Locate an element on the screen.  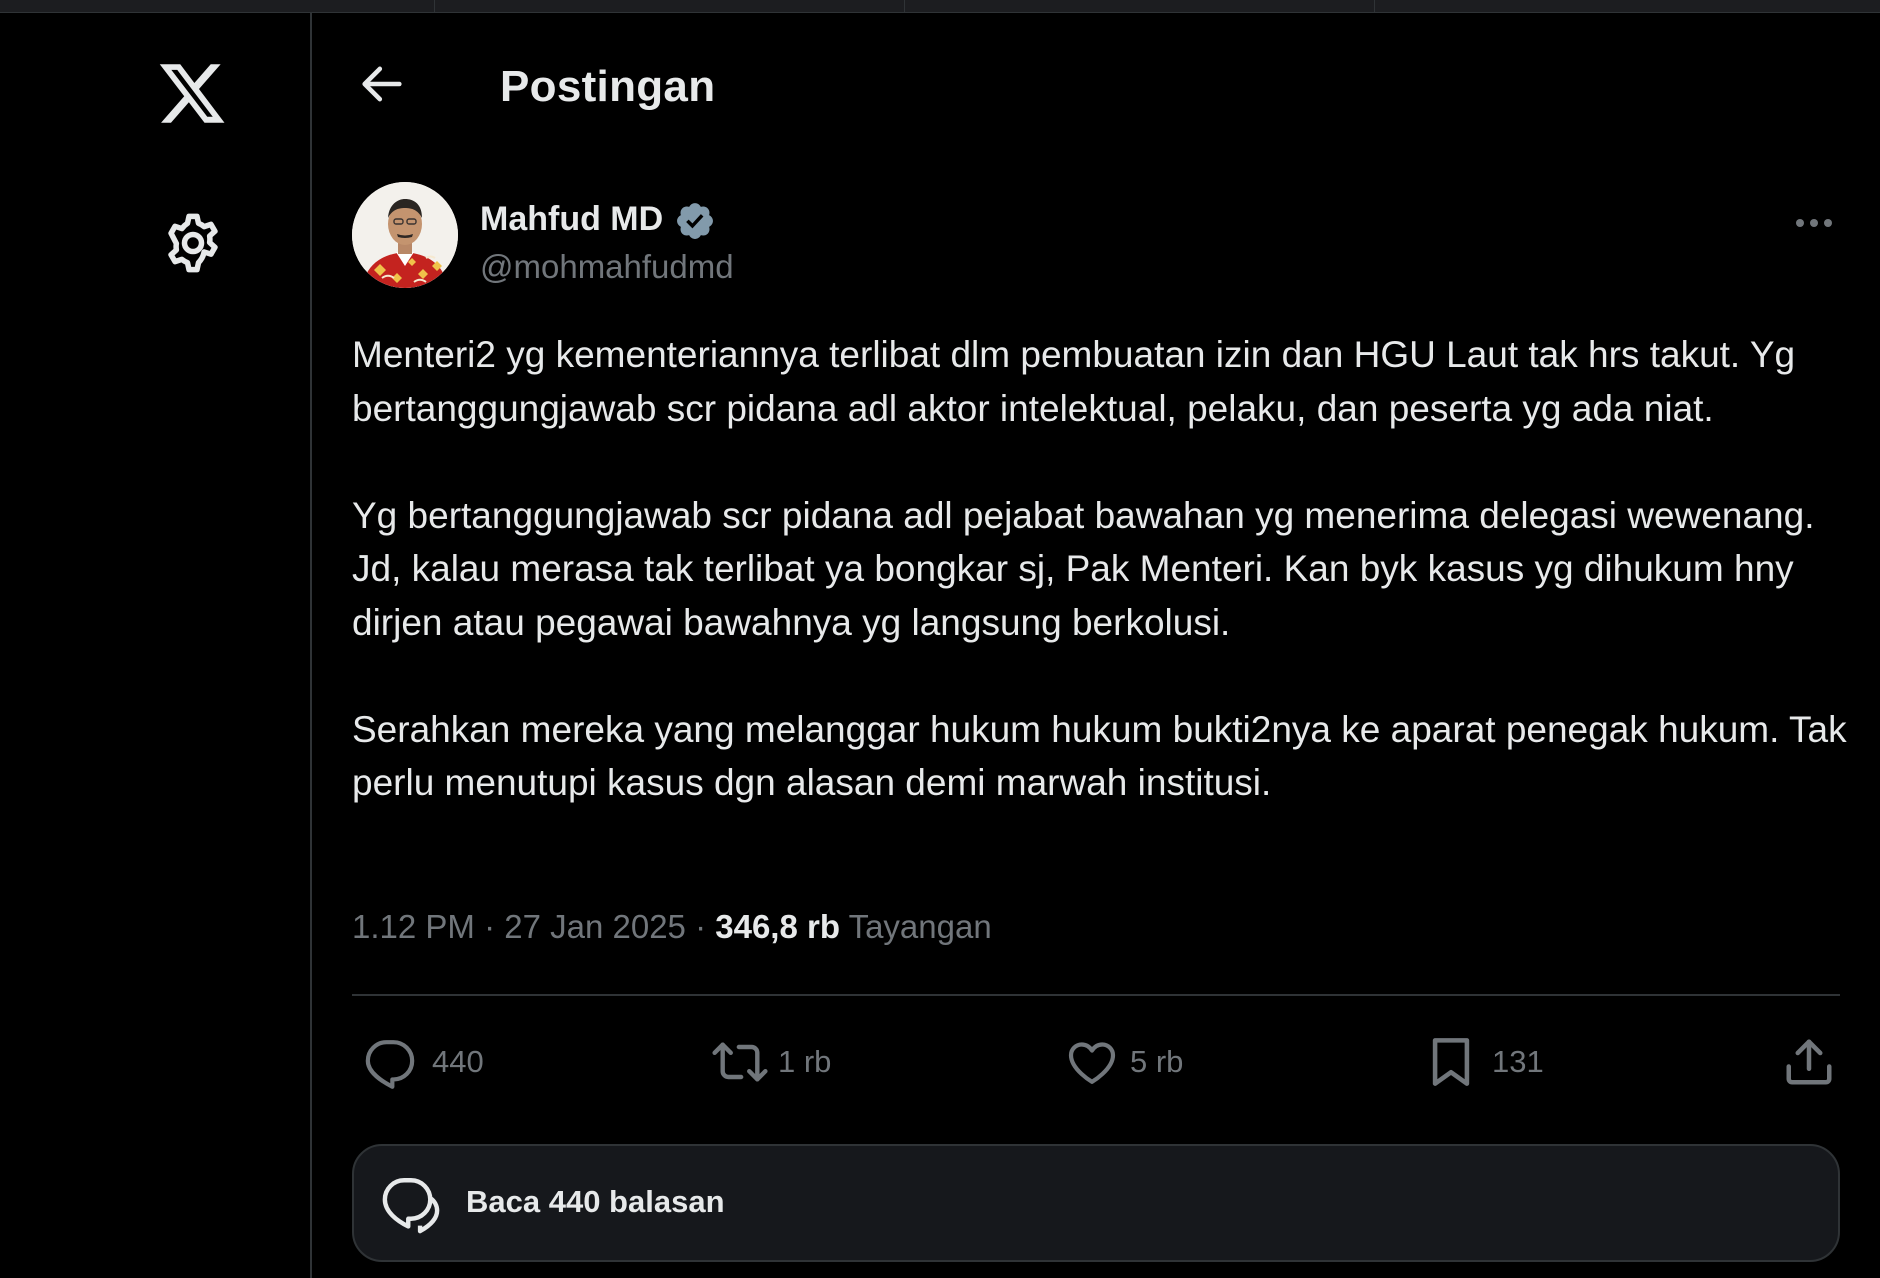
share-button is located at coordinates (1809, 1062).